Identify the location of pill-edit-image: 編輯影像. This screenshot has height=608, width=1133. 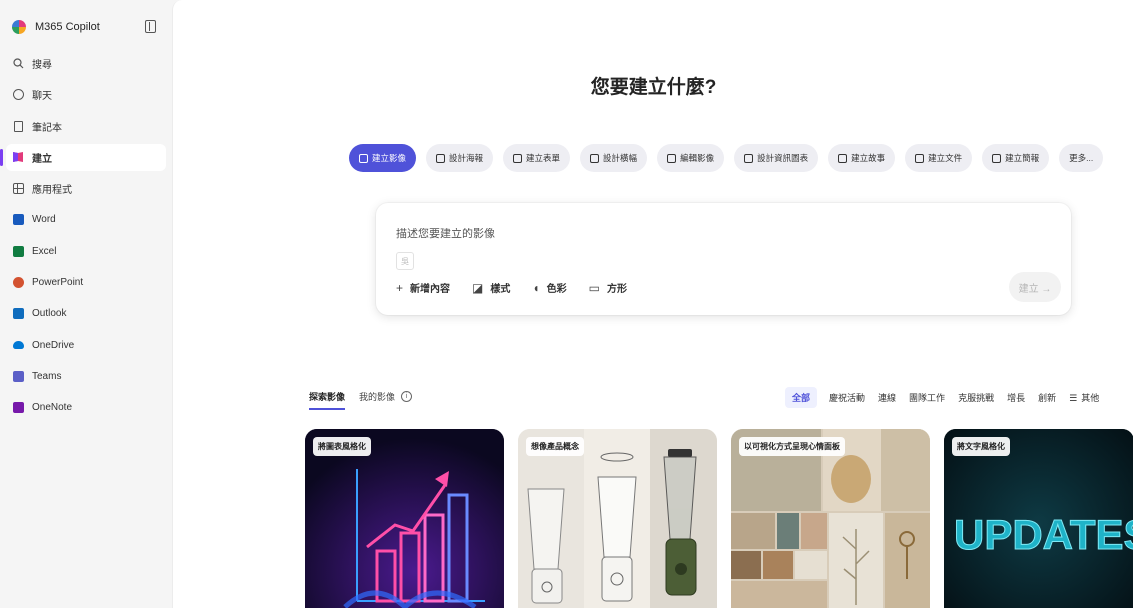
(691, 158).